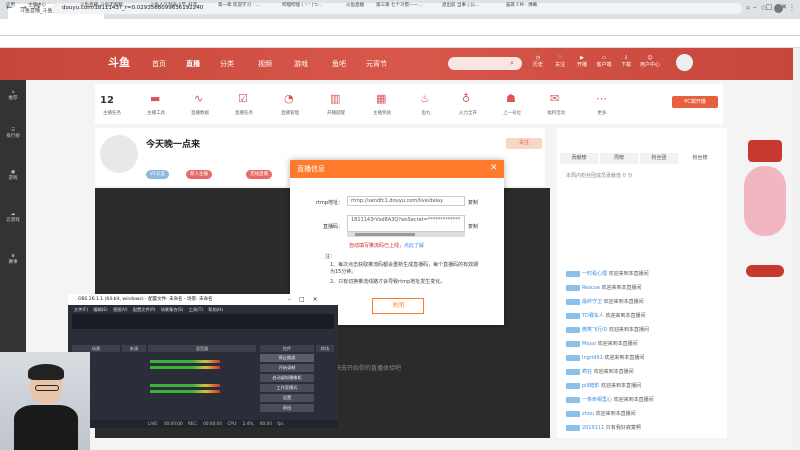 The height and width of the screenshot is (450, 800). Describe the element at coordinates (13, 259) in the screenshot. I see `sidebar-item-events: ♛ 赛事` at that location.